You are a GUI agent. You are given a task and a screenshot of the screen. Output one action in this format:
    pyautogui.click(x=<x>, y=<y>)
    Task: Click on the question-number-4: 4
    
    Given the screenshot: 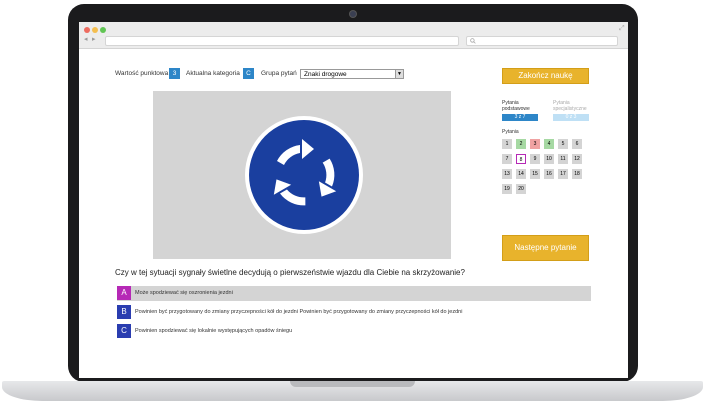 What is the action you would take?
    pyautogui.click(x=549, y=144)
    